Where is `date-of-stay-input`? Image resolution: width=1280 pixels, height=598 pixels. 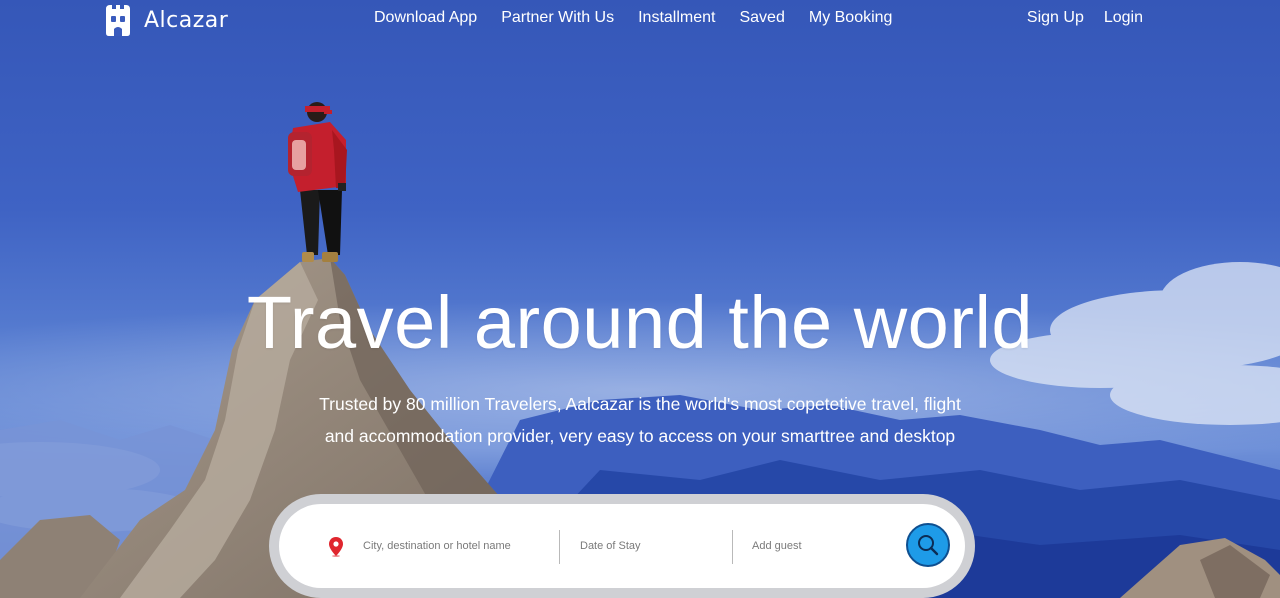 date-of-stay-input is located at coordinates (655, 546).